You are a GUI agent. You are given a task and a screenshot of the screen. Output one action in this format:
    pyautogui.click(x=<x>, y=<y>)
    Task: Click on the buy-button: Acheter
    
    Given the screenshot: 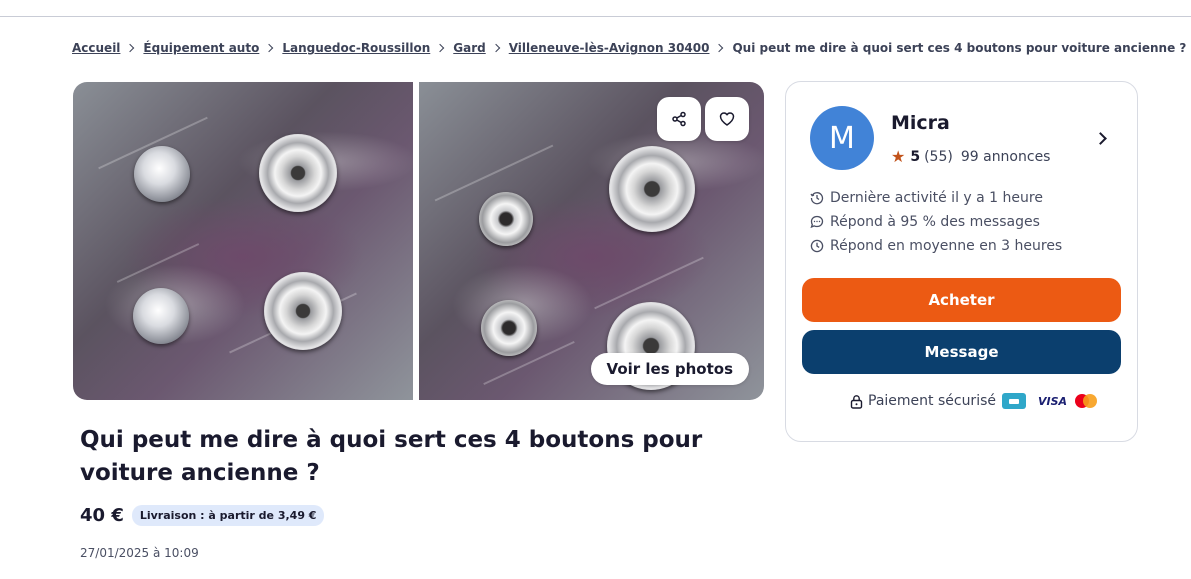 What is the action you would take?
    pyautogui.click(x=961, y=300)
    